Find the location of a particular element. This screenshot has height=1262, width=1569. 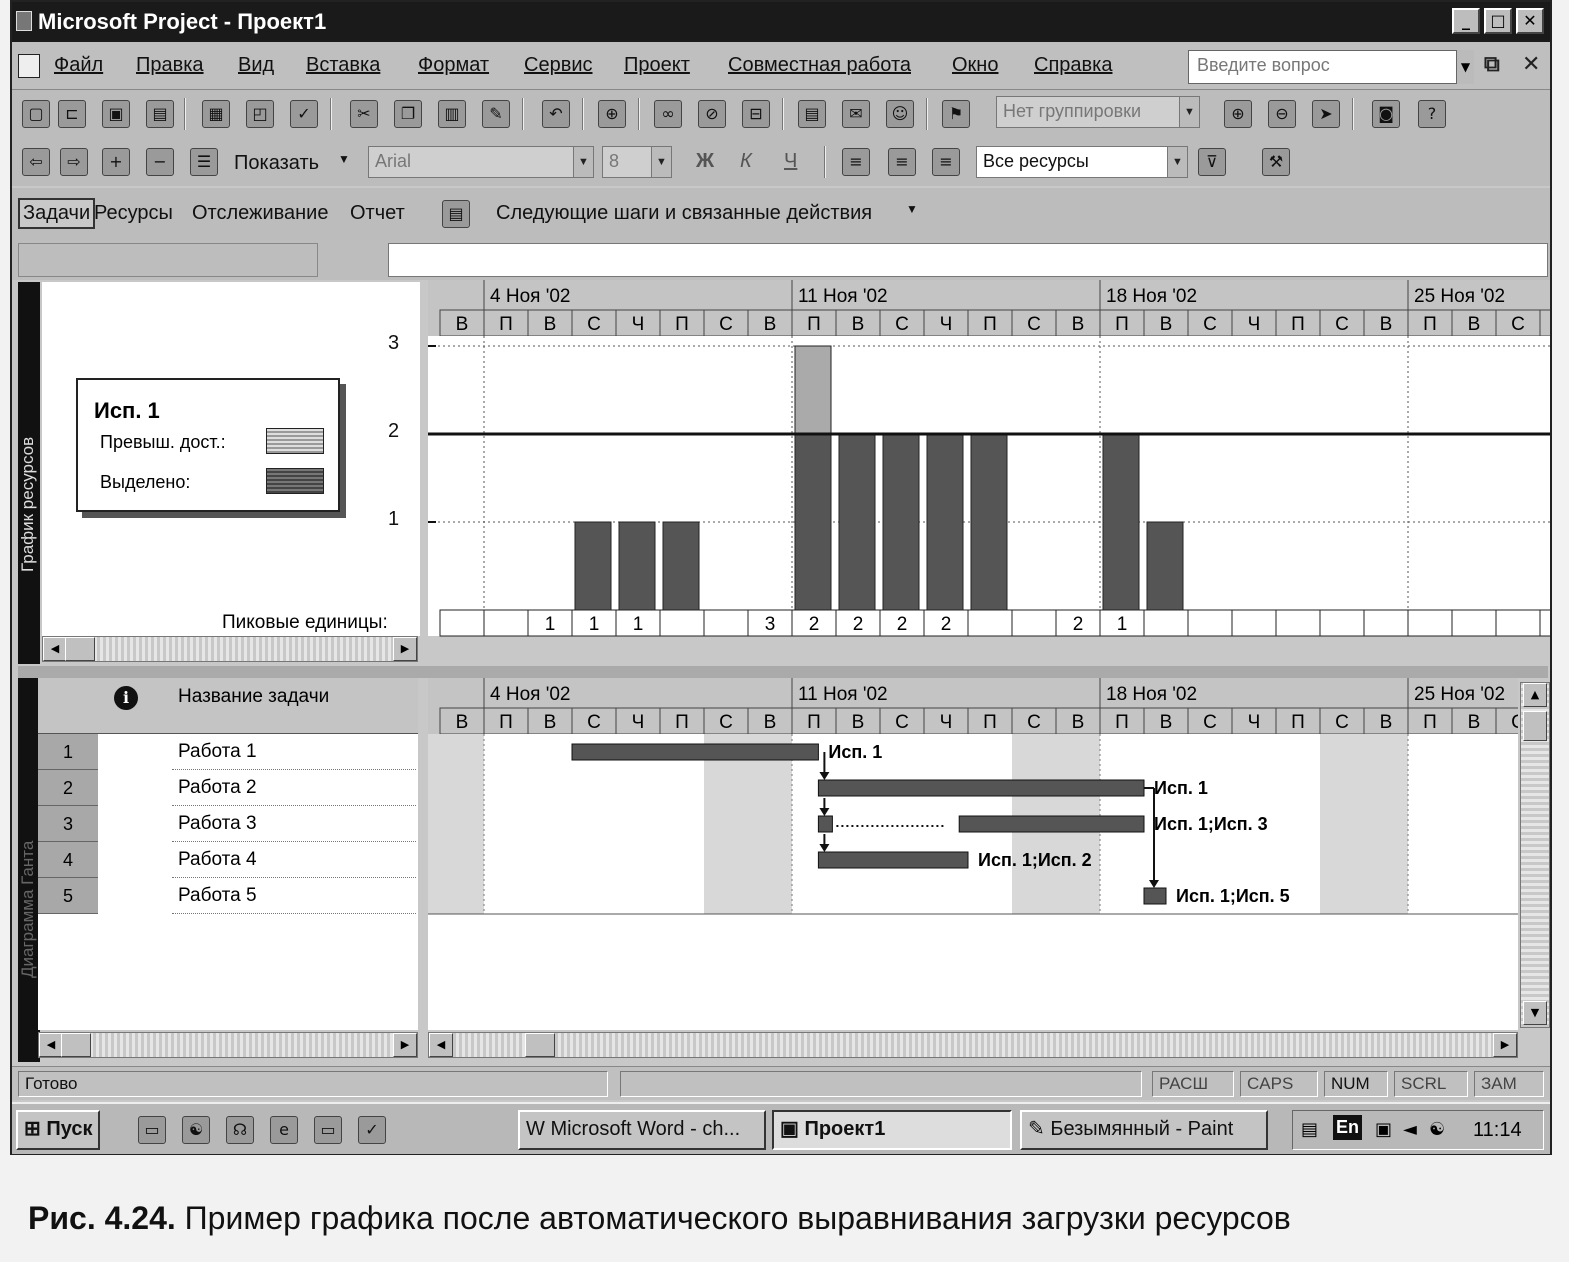

menu-edit: Правка is located at coordinates (170, 65).